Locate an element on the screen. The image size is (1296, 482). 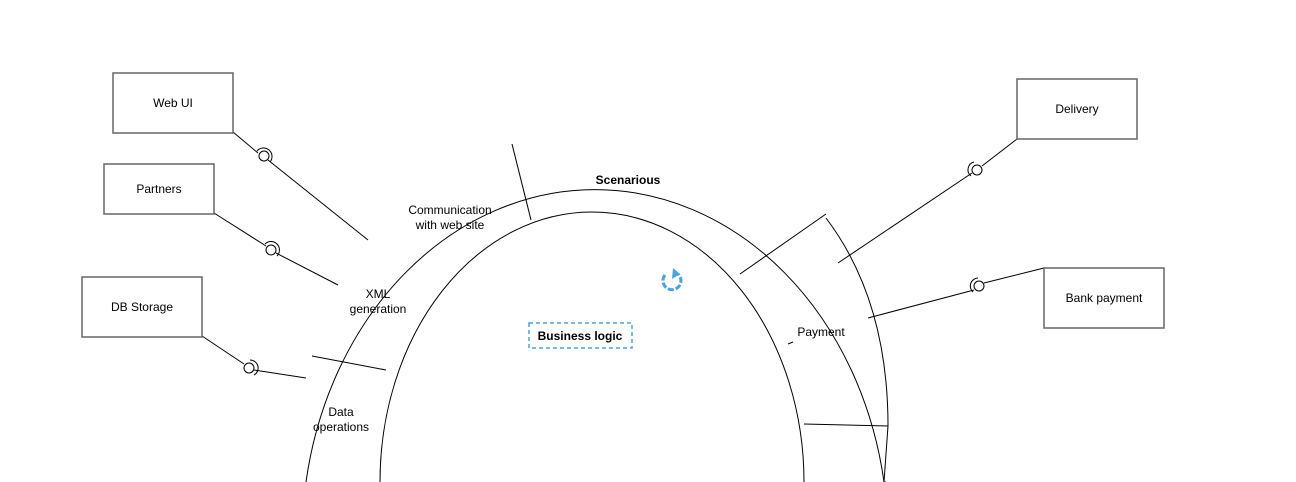
box-partners-label: Partners is located at coordinates (158, 189).